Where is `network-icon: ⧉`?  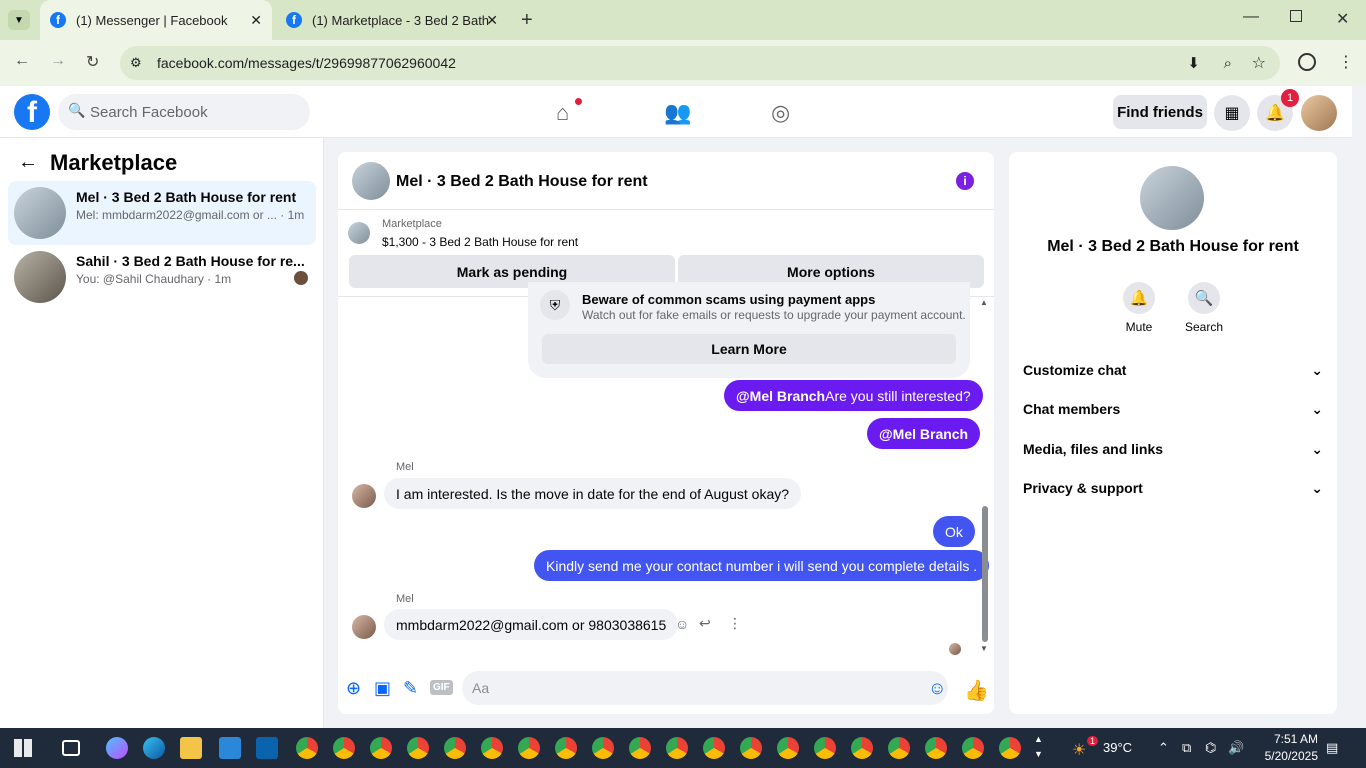 network-icon: ⧉ is located at coordinates (1186, 748).